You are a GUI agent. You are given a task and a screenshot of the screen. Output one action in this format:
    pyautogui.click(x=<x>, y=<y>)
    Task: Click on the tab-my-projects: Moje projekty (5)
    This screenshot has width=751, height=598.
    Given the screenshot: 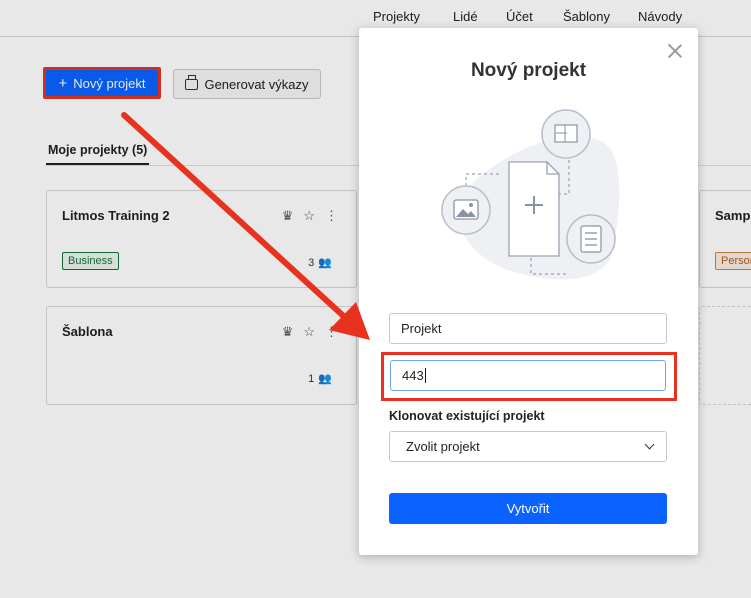 What is the action you would take?
    pyautogui.click(x=98, y=154)
    